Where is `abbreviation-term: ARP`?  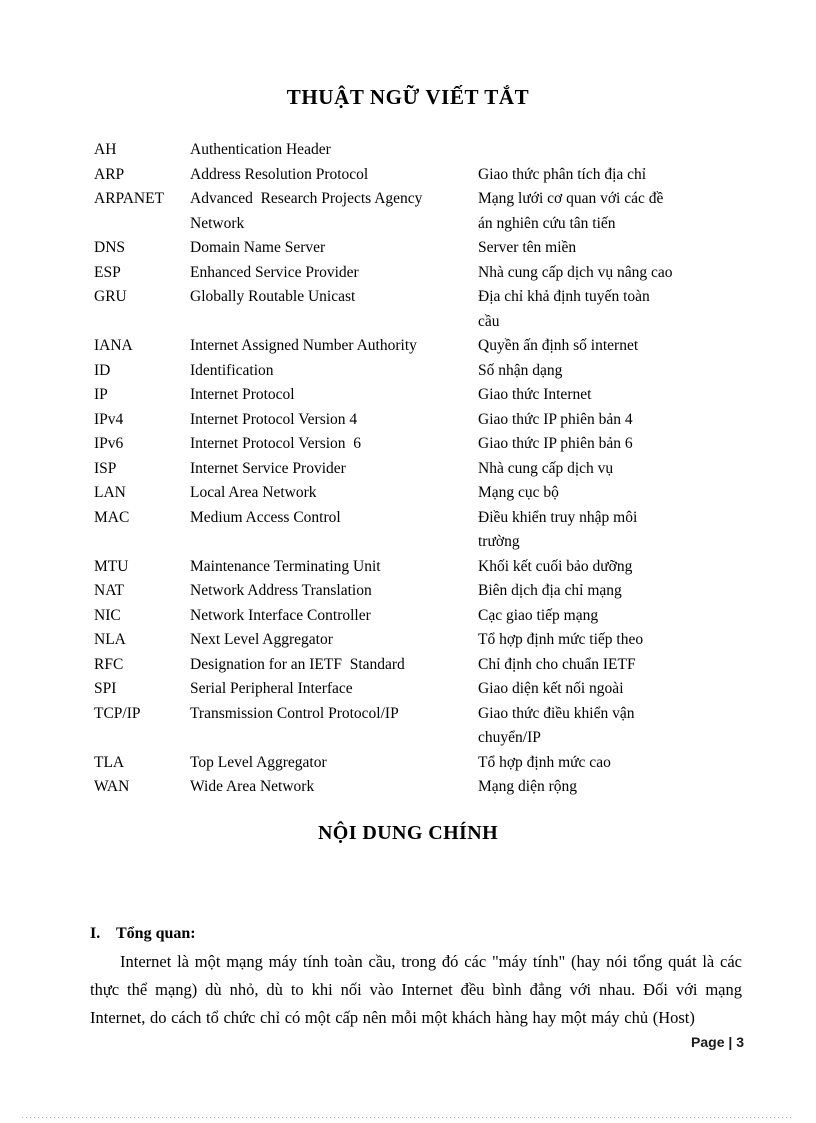
abbreviation-term: ARP is located at coordinates (109, 174).